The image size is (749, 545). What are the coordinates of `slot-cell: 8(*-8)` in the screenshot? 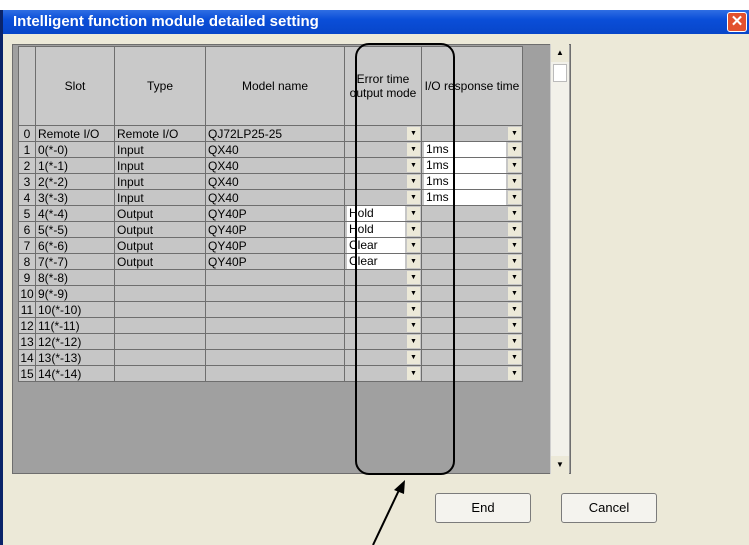 It's located at (75, 277).